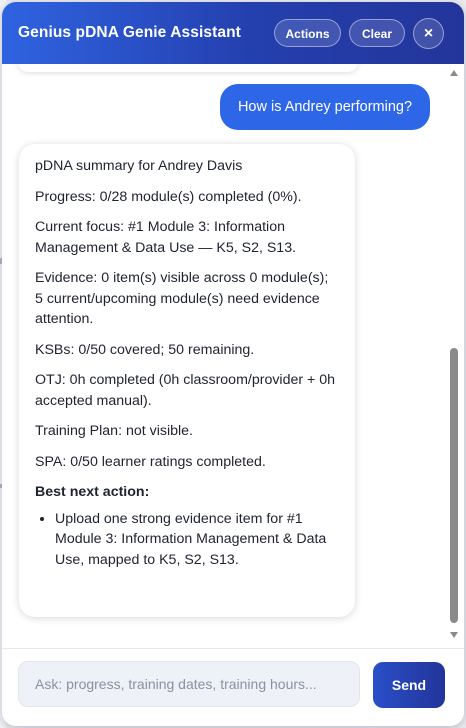  I want to click on user-message-bubble: How is Andrey performing?, so click(325, 107).